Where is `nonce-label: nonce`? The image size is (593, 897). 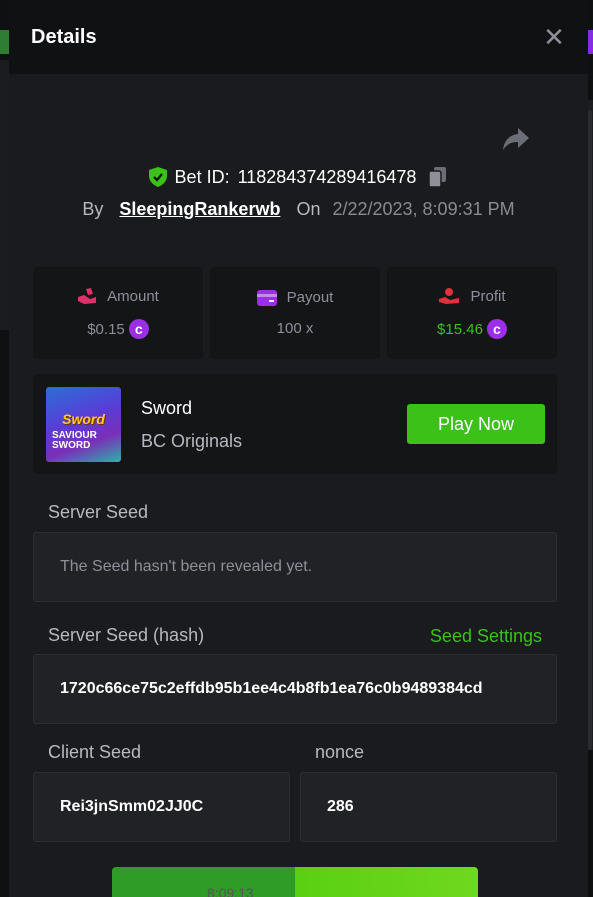
nonce-label: nonce is located at coordinates (340, 752).